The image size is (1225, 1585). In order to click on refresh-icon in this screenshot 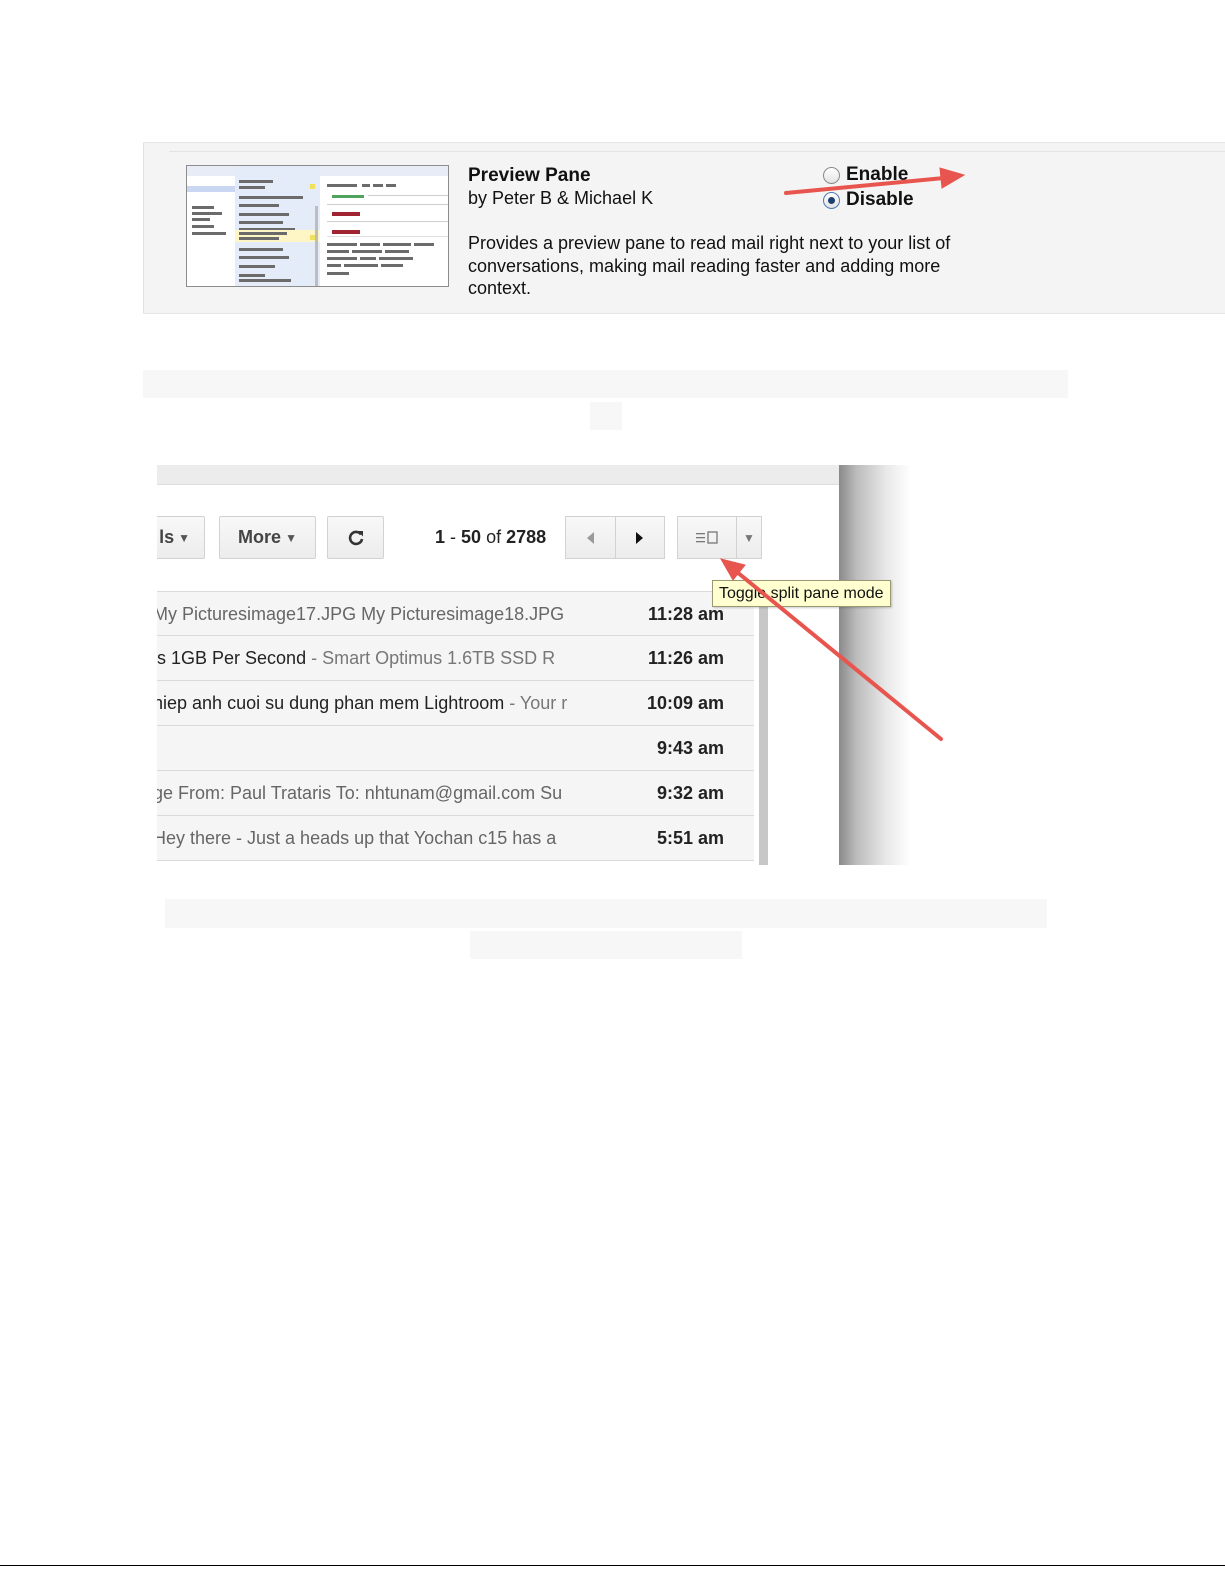, I will do `click(355, 537)`.